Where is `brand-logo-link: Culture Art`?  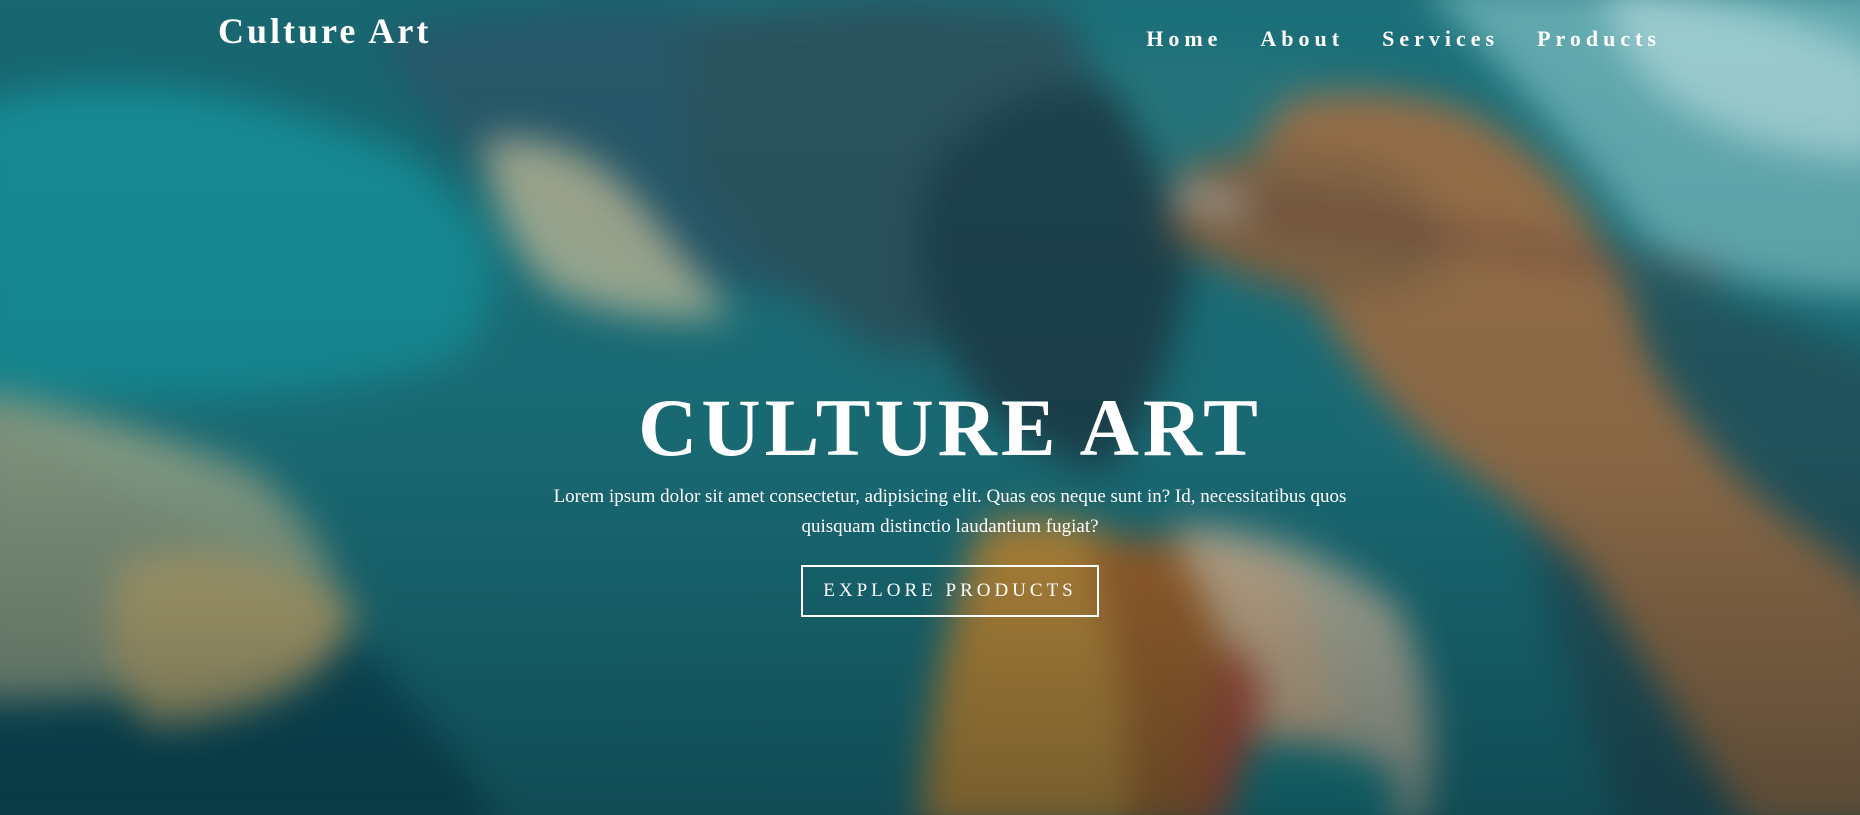 brand-logo-link: Culture Art is located at coordinates (324, 31).